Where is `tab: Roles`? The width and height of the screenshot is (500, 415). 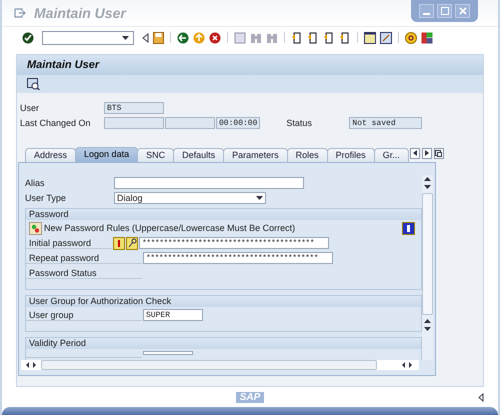 tab: Roles is located at coordinates (307, 155).